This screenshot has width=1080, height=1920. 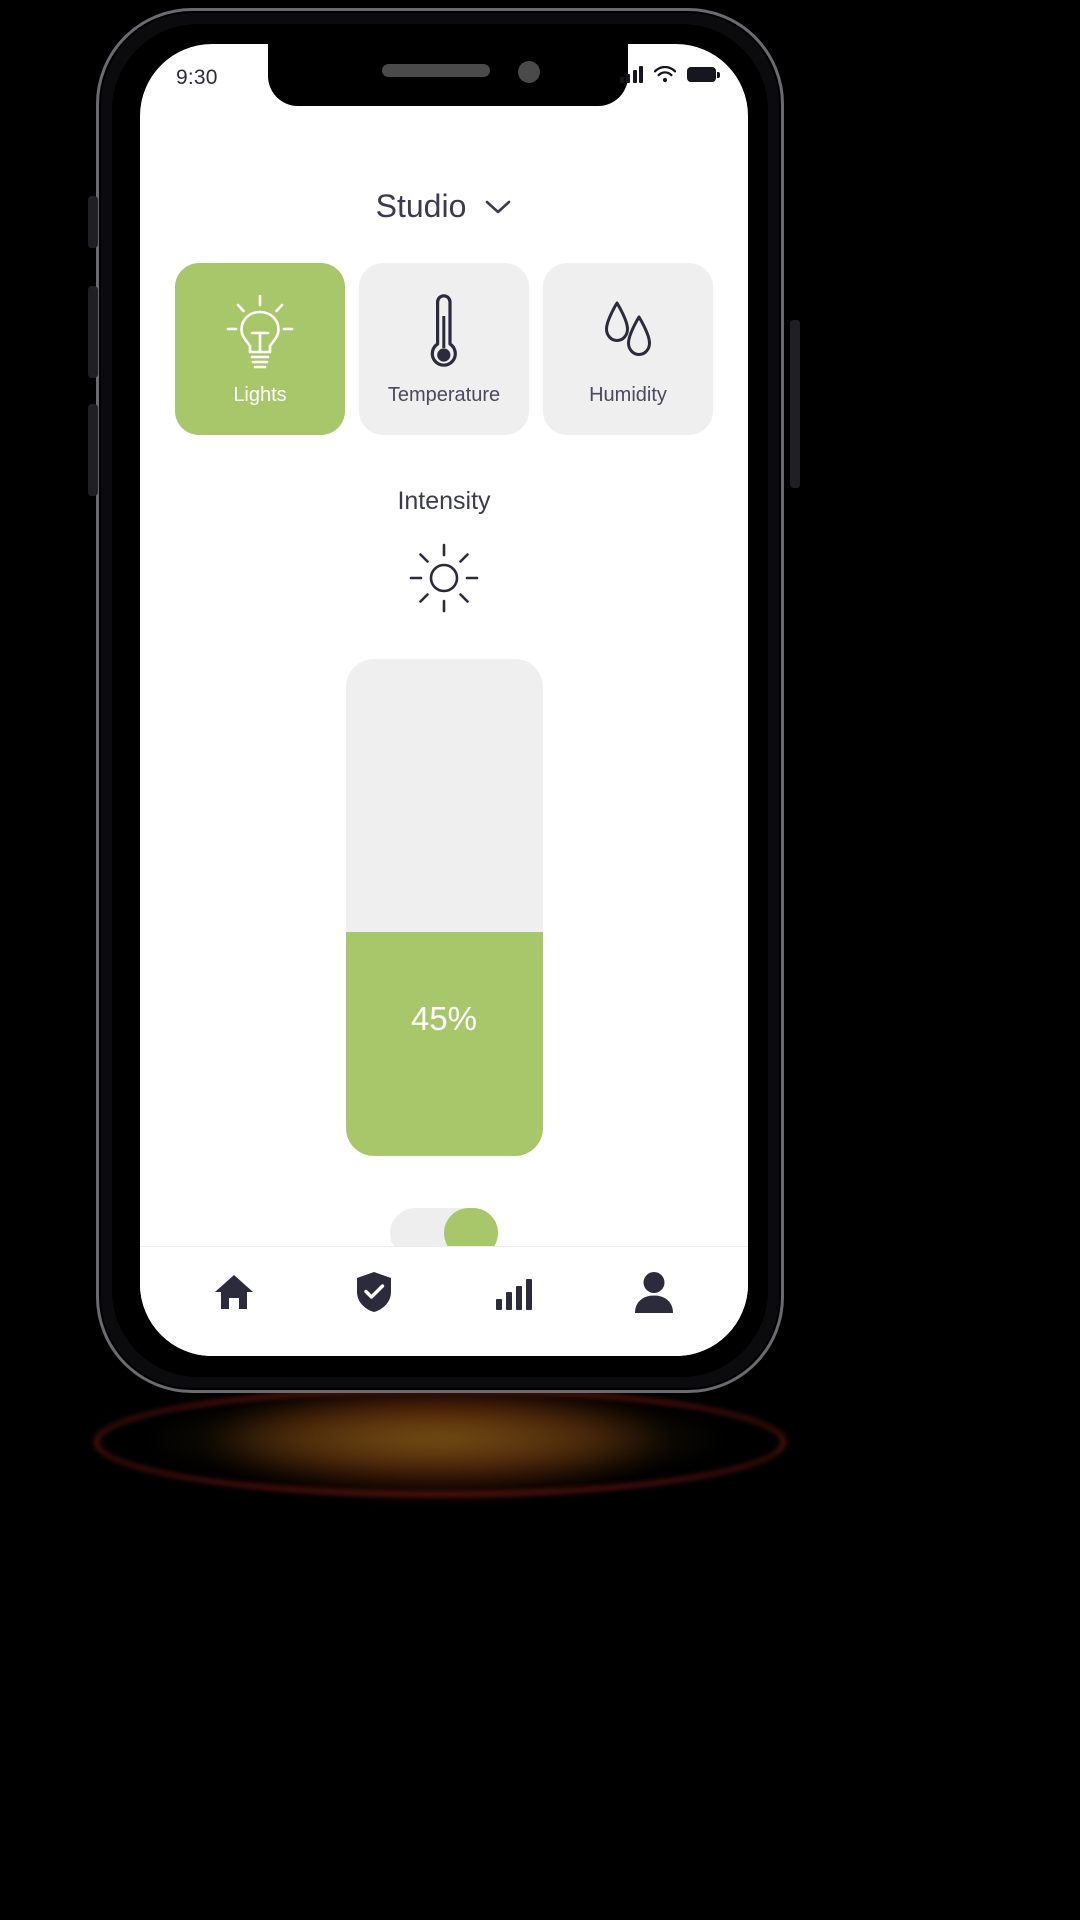 I want to click on card-temperature: Temperature, so click(x=444, y=349).